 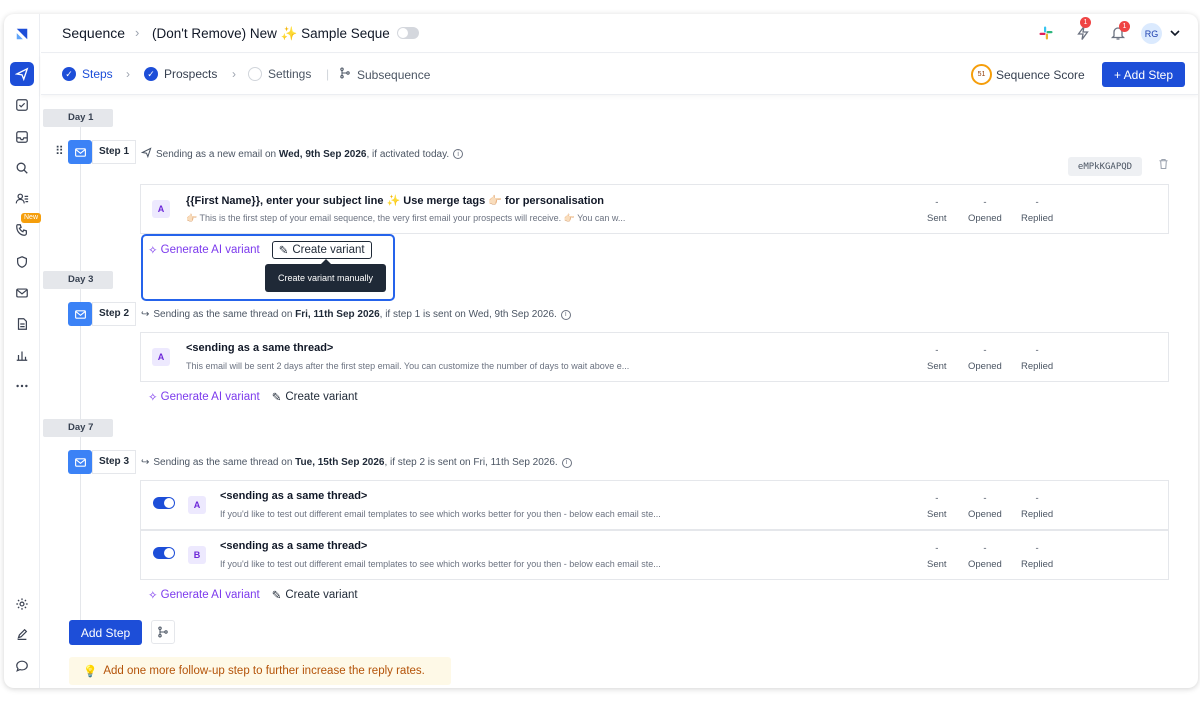 What do you see at coordinates (22, 262) in the screenshot?
I see `shield-icon` at bounding box center [22, 262].